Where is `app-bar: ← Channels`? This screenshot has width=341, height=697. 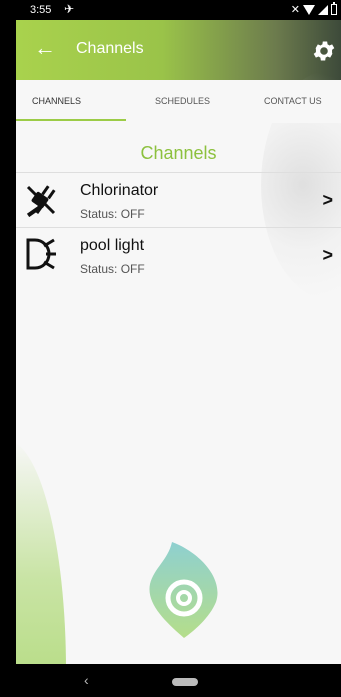
app-bar: ← Channels is located at coordinates (178, 50).